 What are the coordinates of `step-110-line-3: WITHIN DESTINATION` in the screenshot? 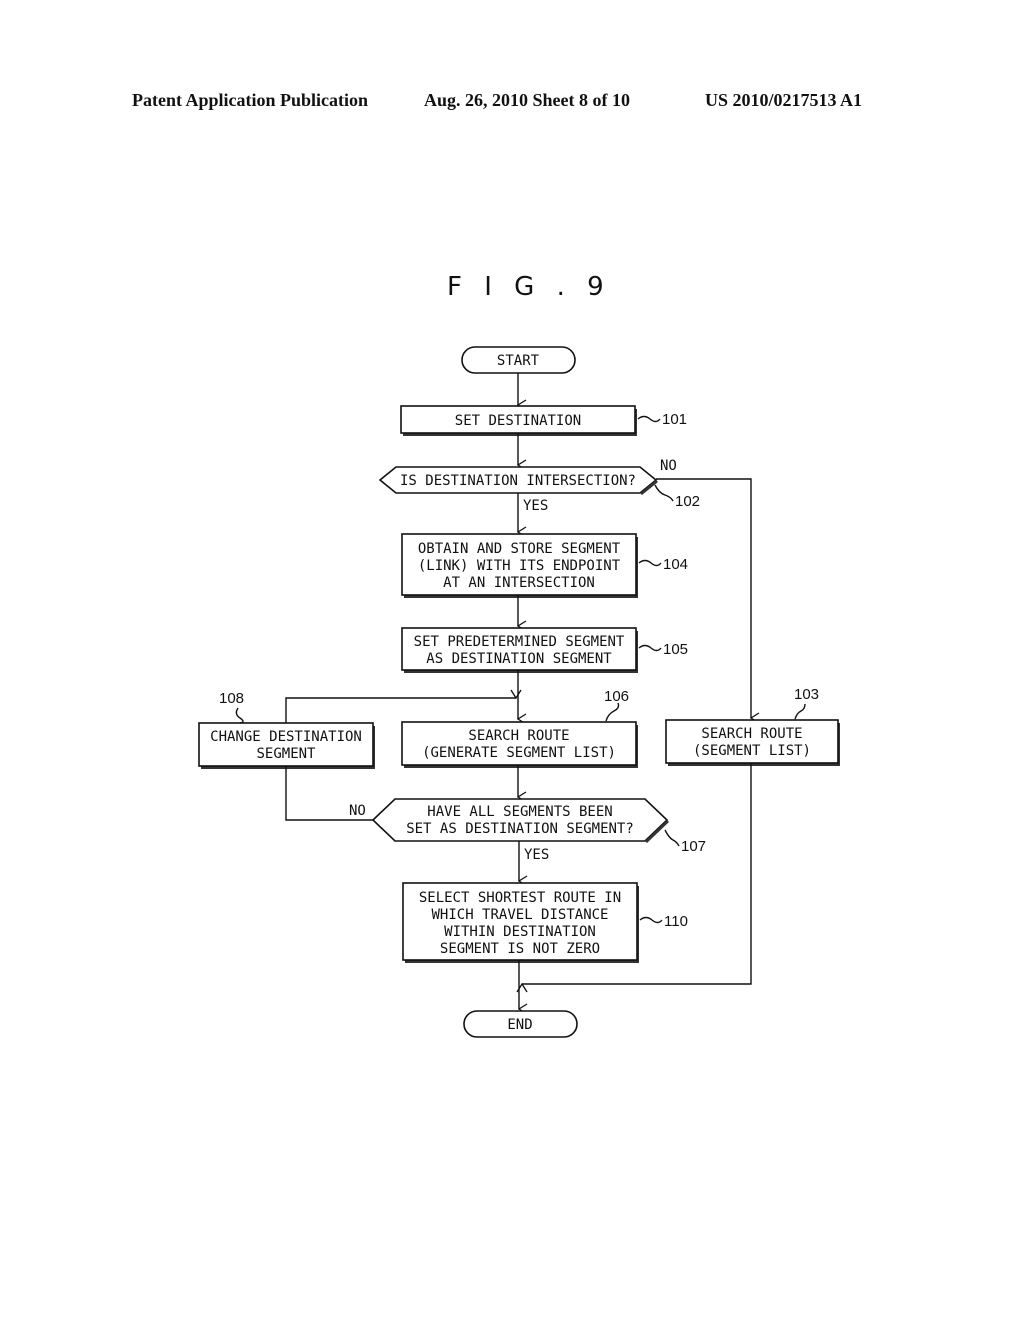 It's located at (520, 932).